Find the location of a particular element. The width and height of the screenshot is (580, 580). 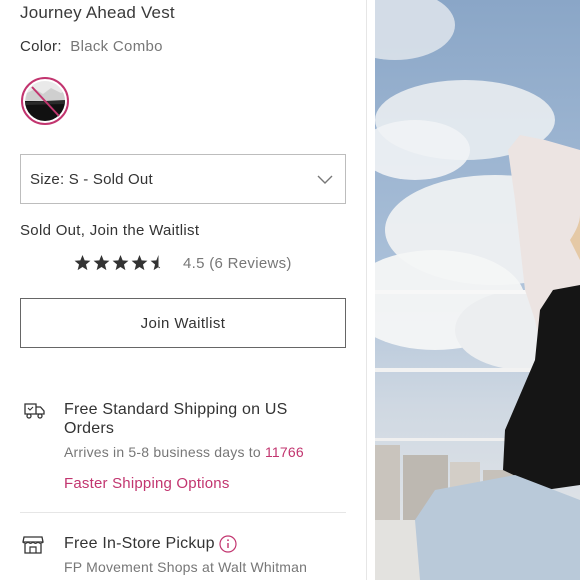

color-value: Black Combo is located at coordinates (116, 46).